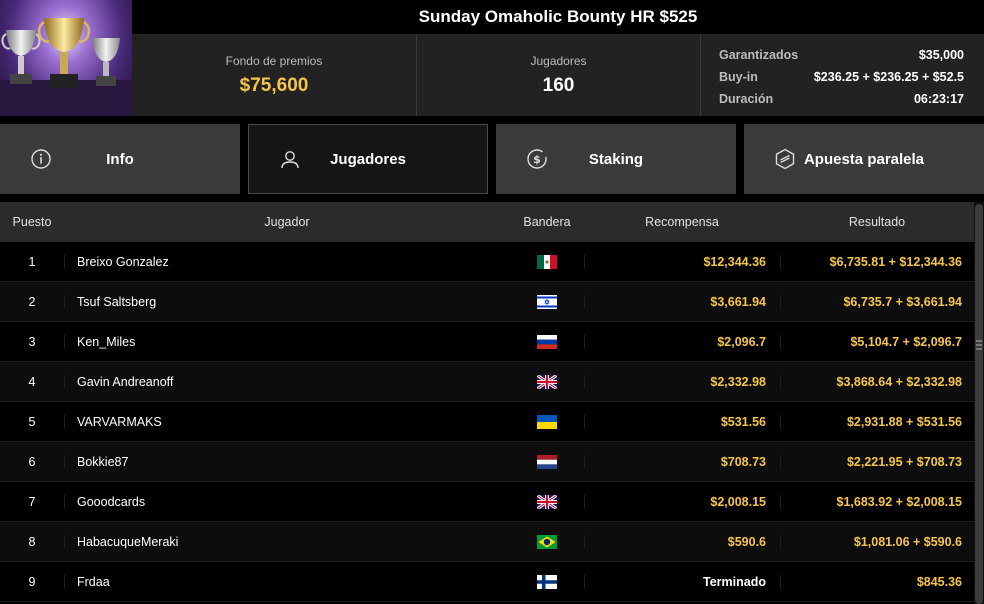  What do you see at coordinates (682, 581) in the screenshot?
I see `row-reward: Terminado` at bounding box center [682, 581].